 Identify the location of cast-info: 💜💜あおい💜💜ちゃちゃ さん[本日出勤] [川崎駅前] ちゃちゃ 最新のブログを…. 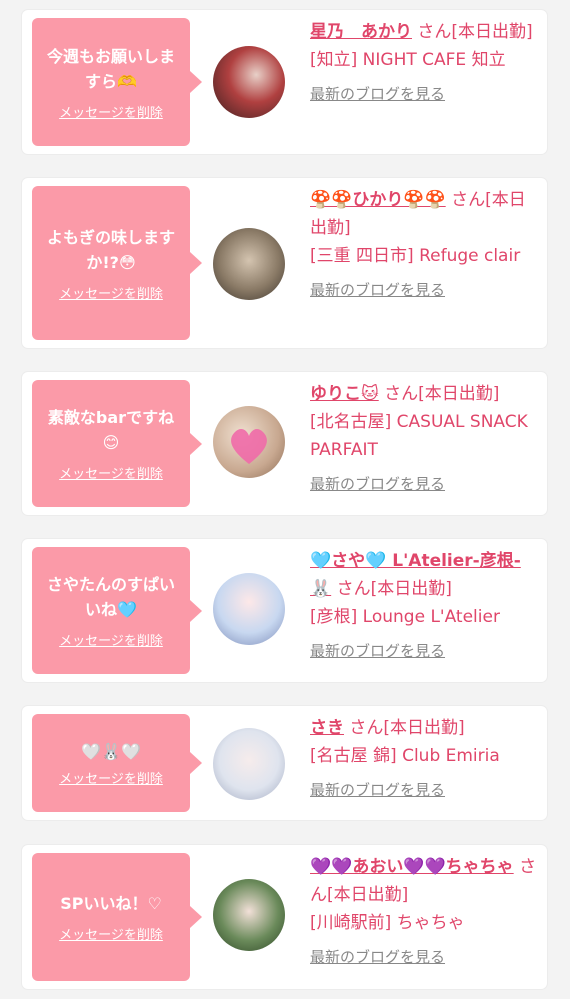
(424, 912).